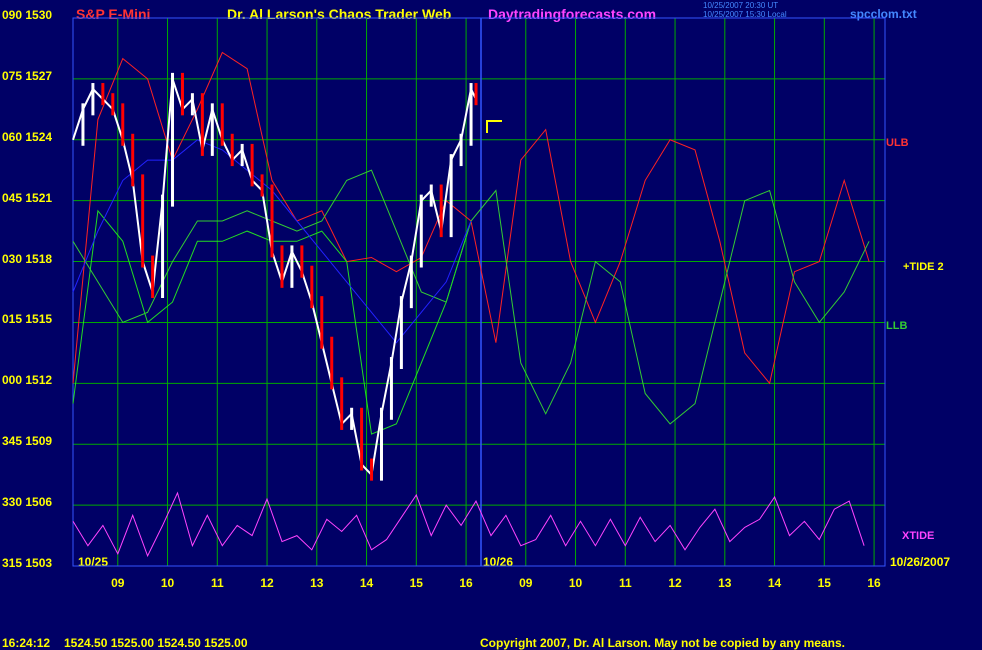 The width and height of the screenshot is (982, 650). Describe the element at coordinates (156, 643) in the screenshot. I see `footer-quote: 1524.50 1525.00 1524.50 1525.00` at that location.